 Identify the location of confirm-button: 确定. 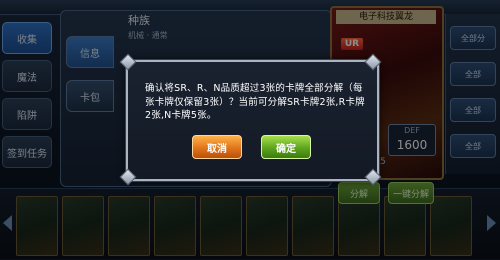
(286, 147).